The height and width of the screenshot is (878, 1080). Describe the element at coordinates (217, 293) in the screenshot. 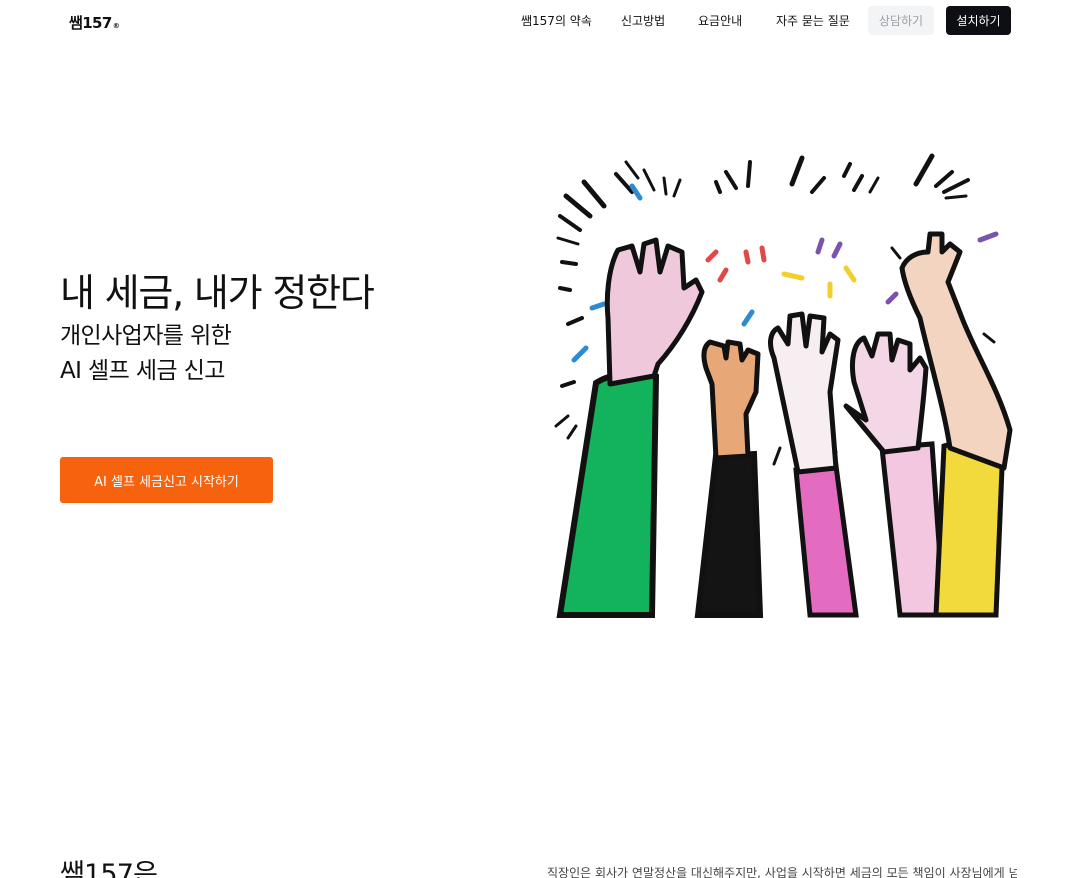

I see `hero-title: 내 세금, 내가 정한다` at that location.